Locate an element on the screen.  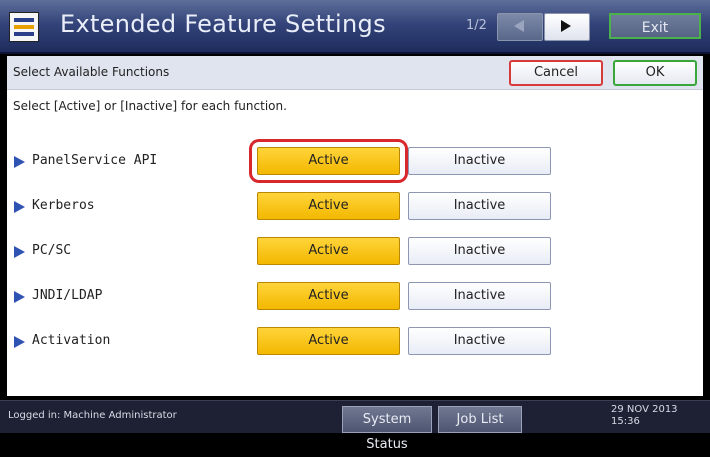
login-status: Logged in: Machine Administrator is located at coordinates (92, 415).